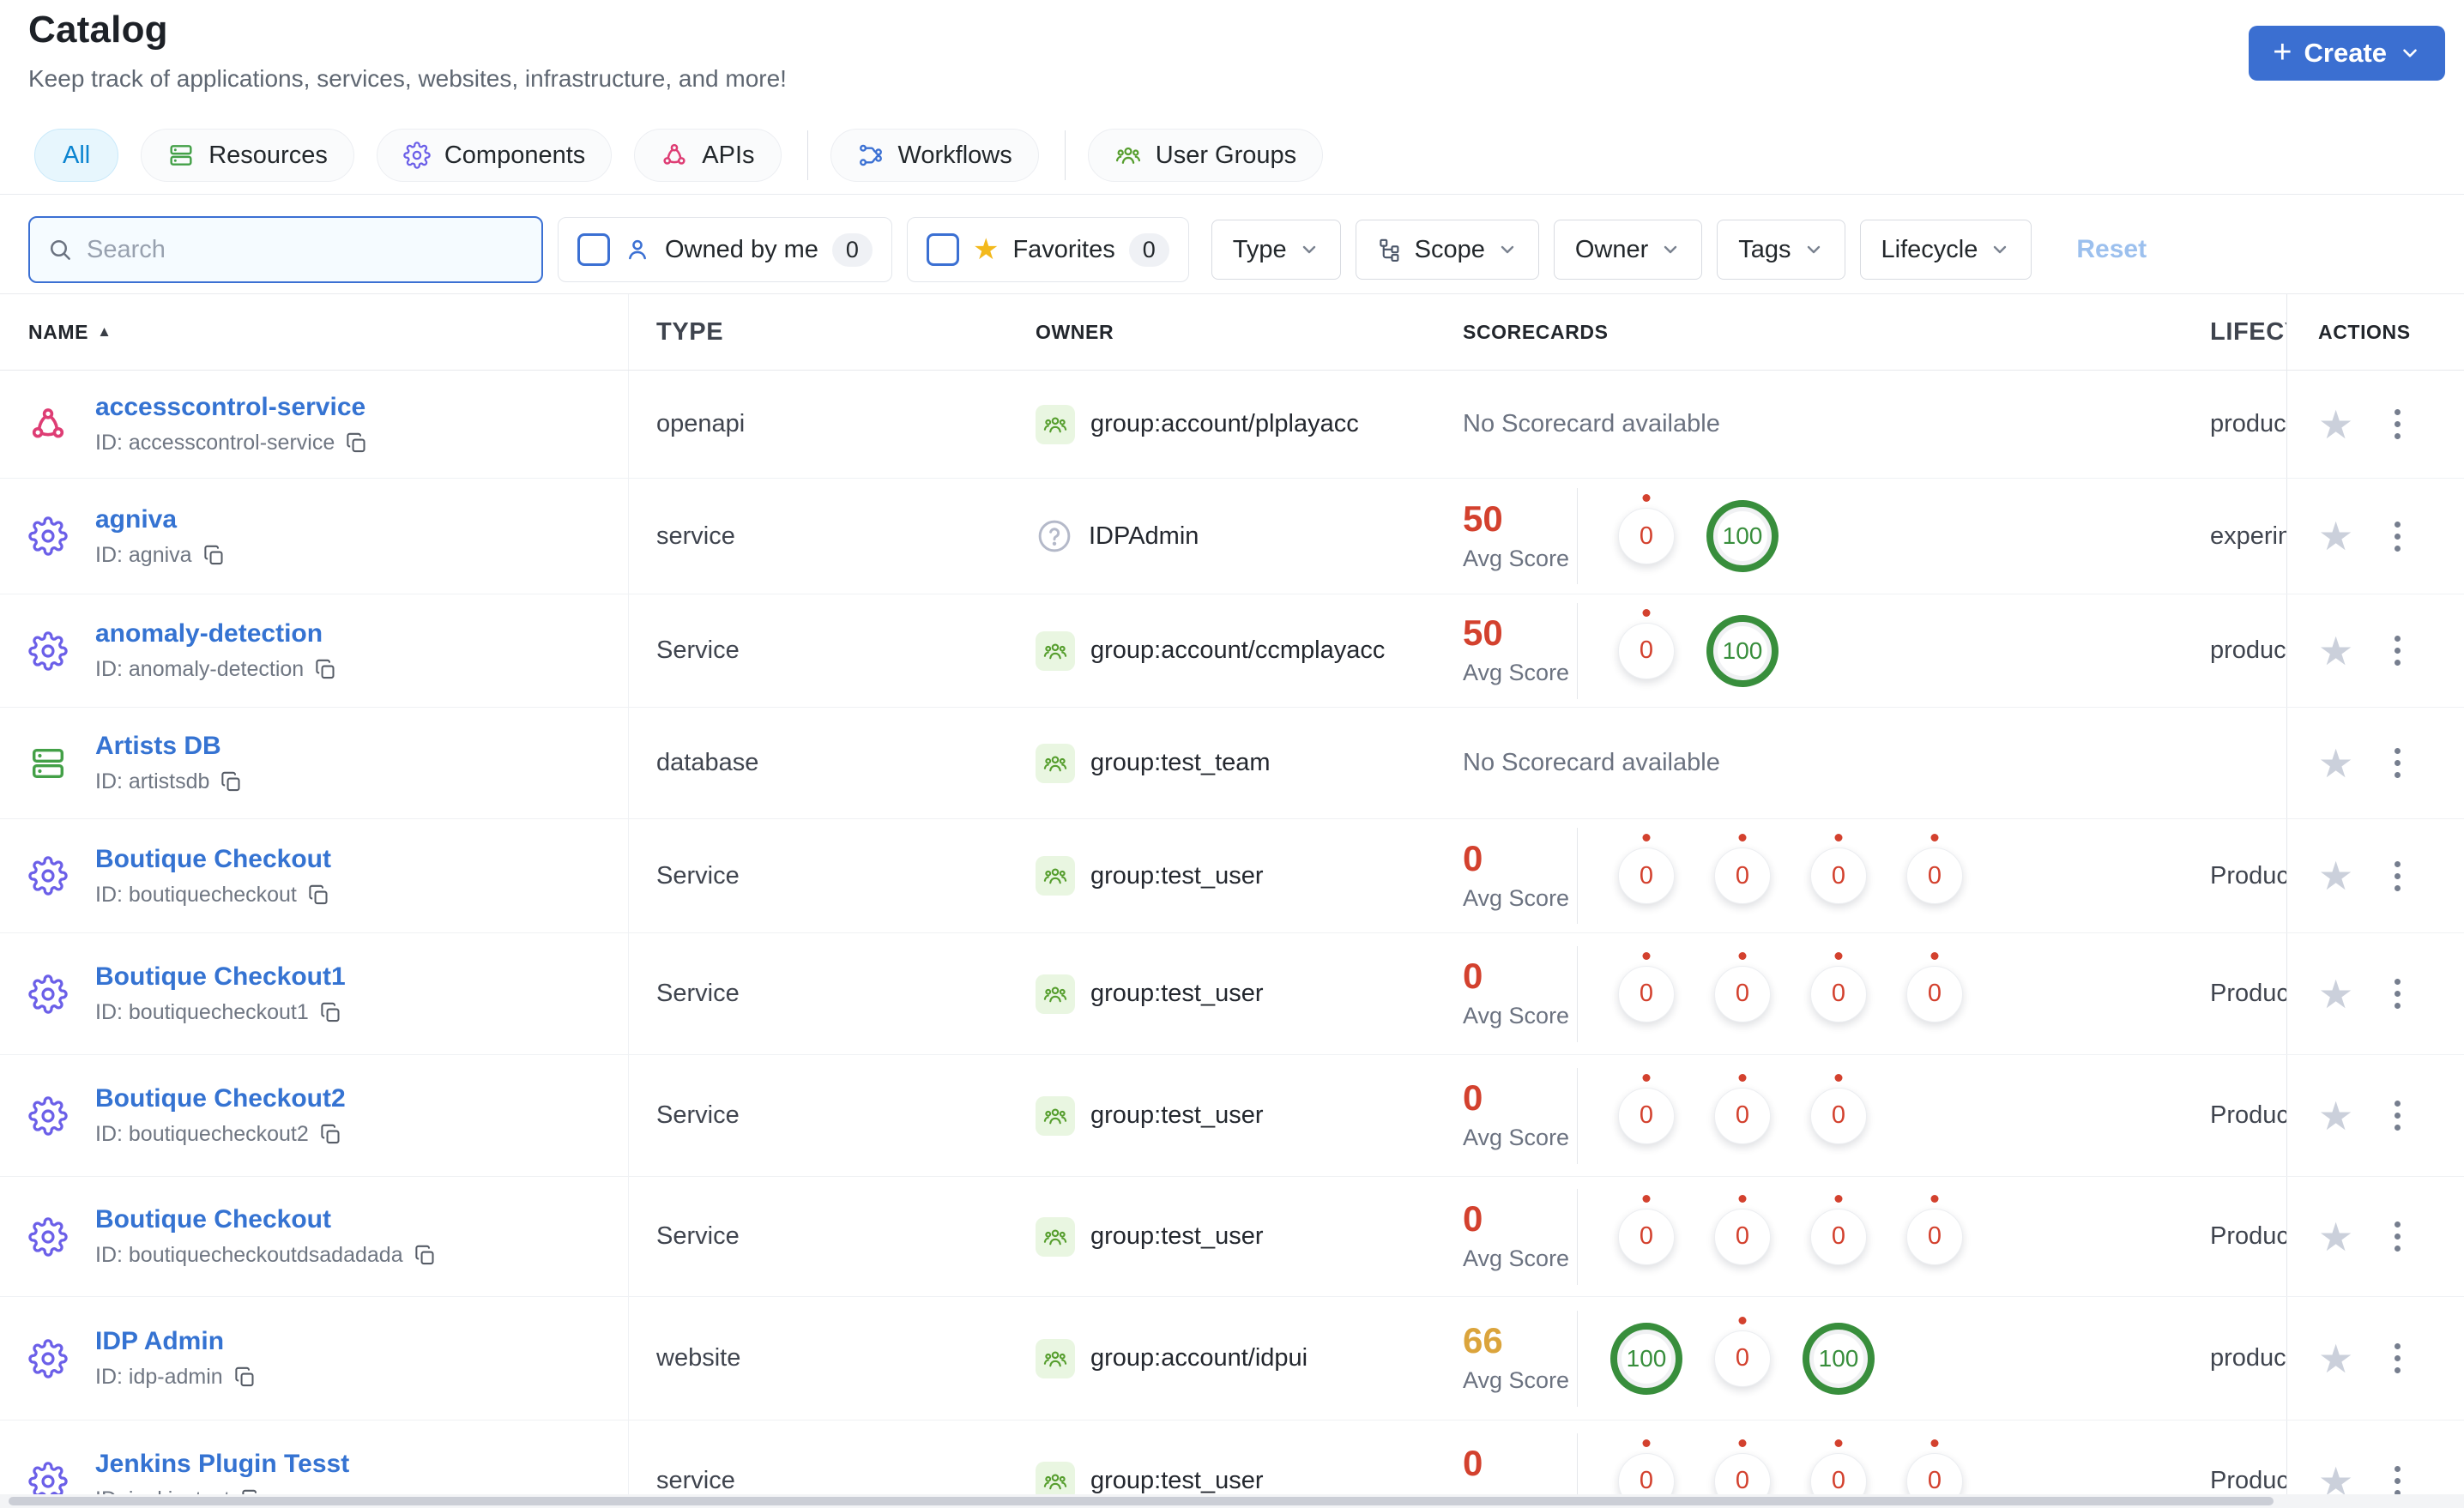  I want to click on owned-by-me-filter: Owned by me 0, so click(725, 249).